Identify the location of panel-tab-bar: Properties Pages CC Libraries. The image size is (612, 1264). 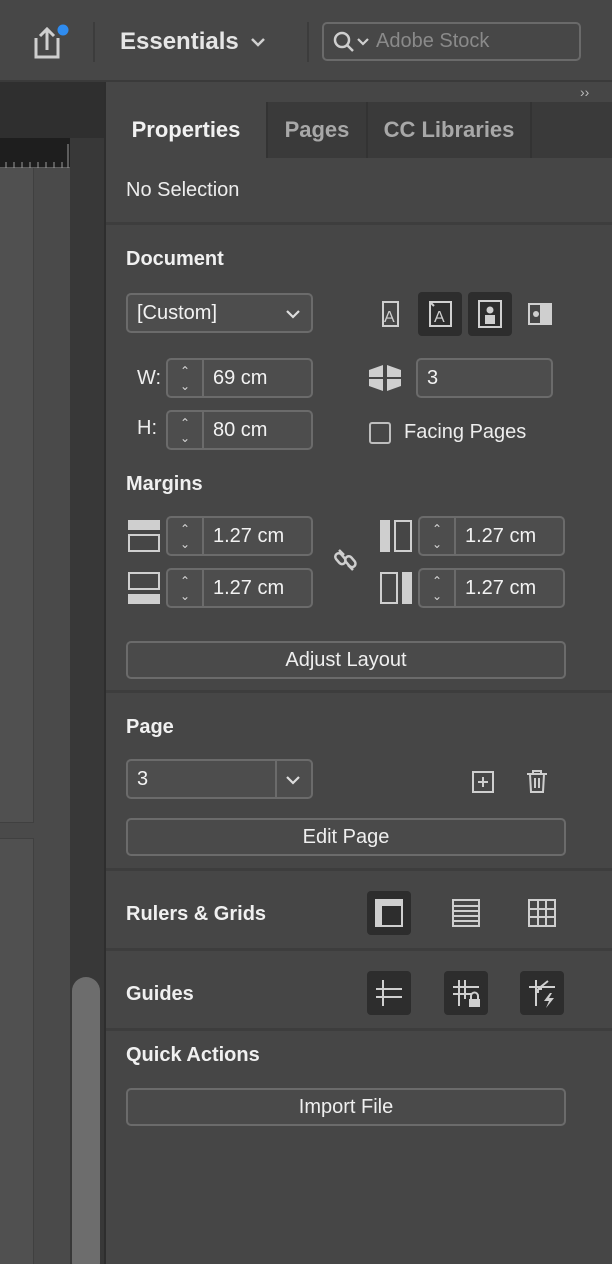
(359, 130).